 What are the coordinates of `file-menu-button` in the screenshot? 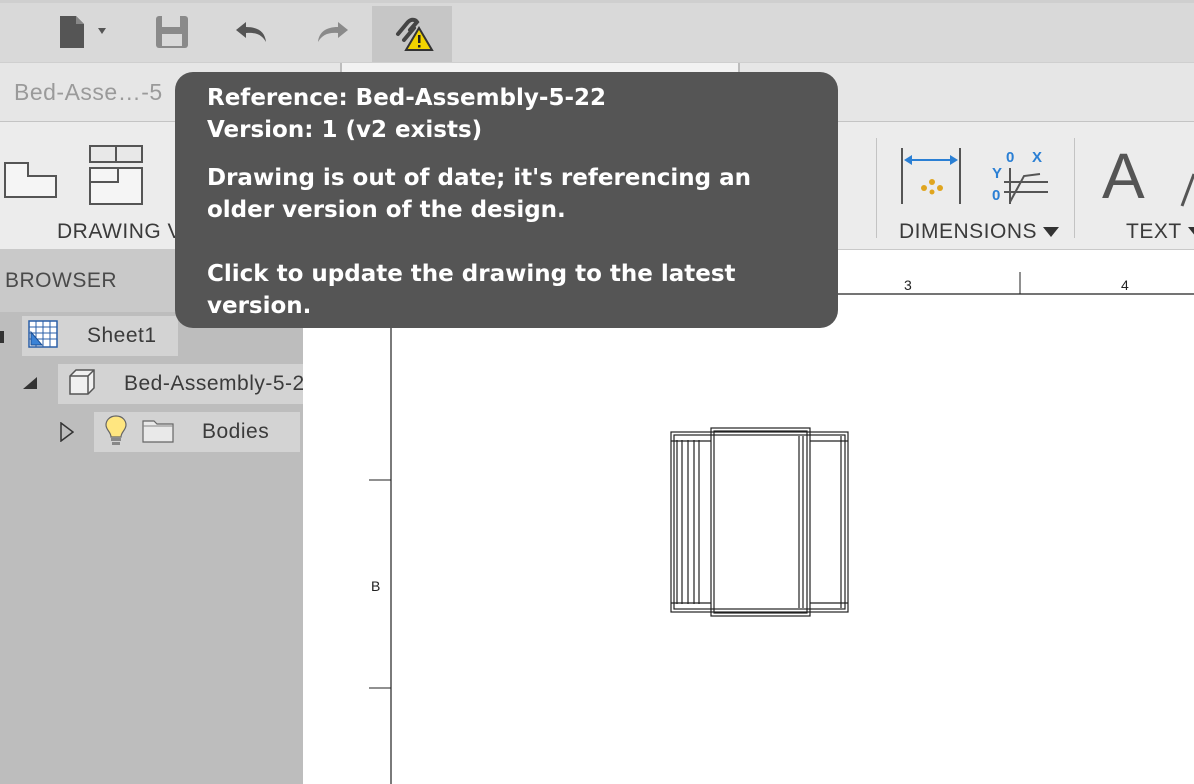 It's located at (82, 34).